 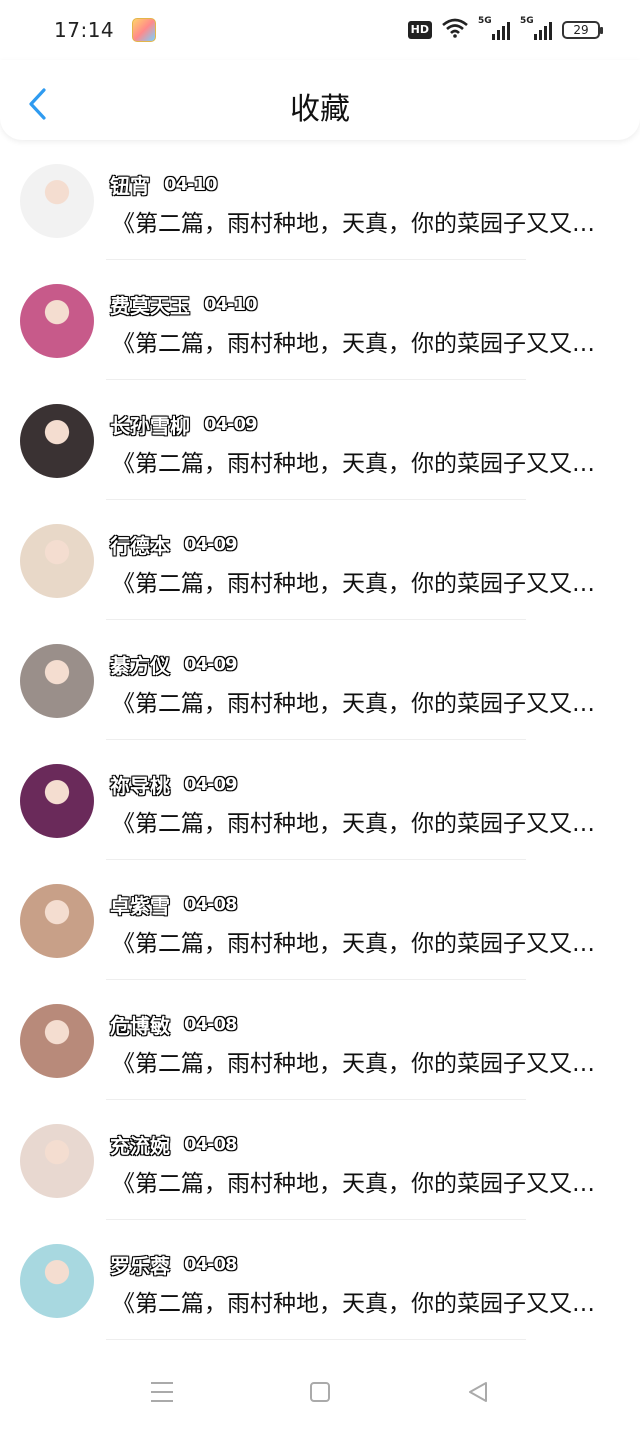 What do you see at coordinates (150, 426) in the screenshot?
I see `user-name: 长孙雪柳` at bounding box center [150, 426].